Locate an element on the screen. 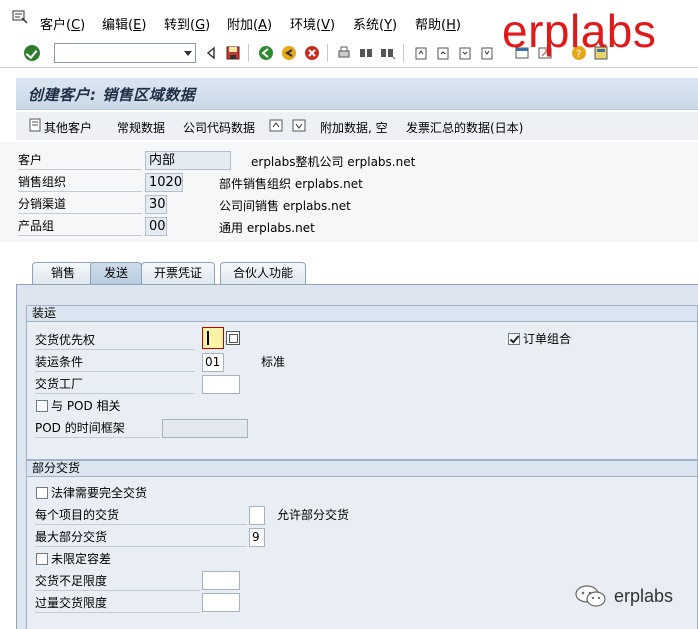 The width and height of the screenshot is (698, 629). previous-object-icon is located at coordinates (276, 125).